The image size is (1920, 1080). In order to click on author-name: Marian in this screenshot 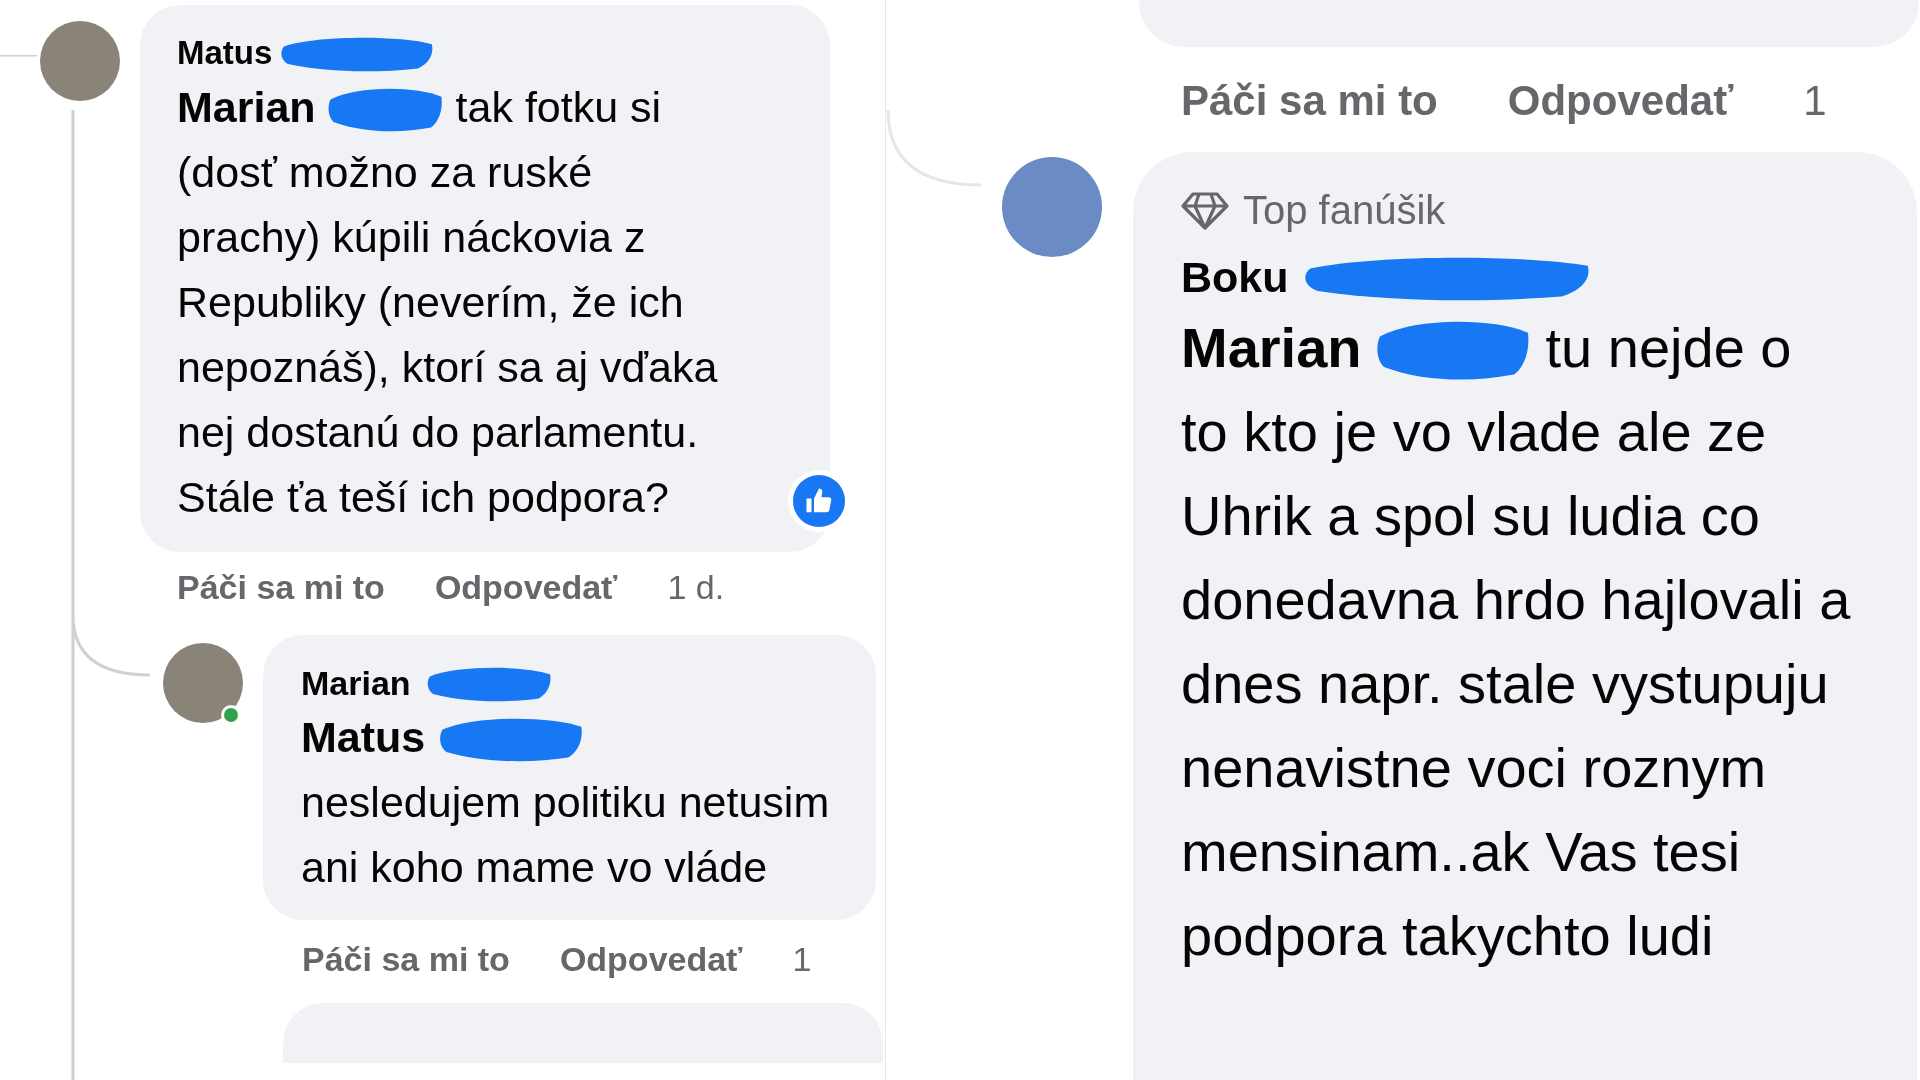, I will do `click(356, 683)`.